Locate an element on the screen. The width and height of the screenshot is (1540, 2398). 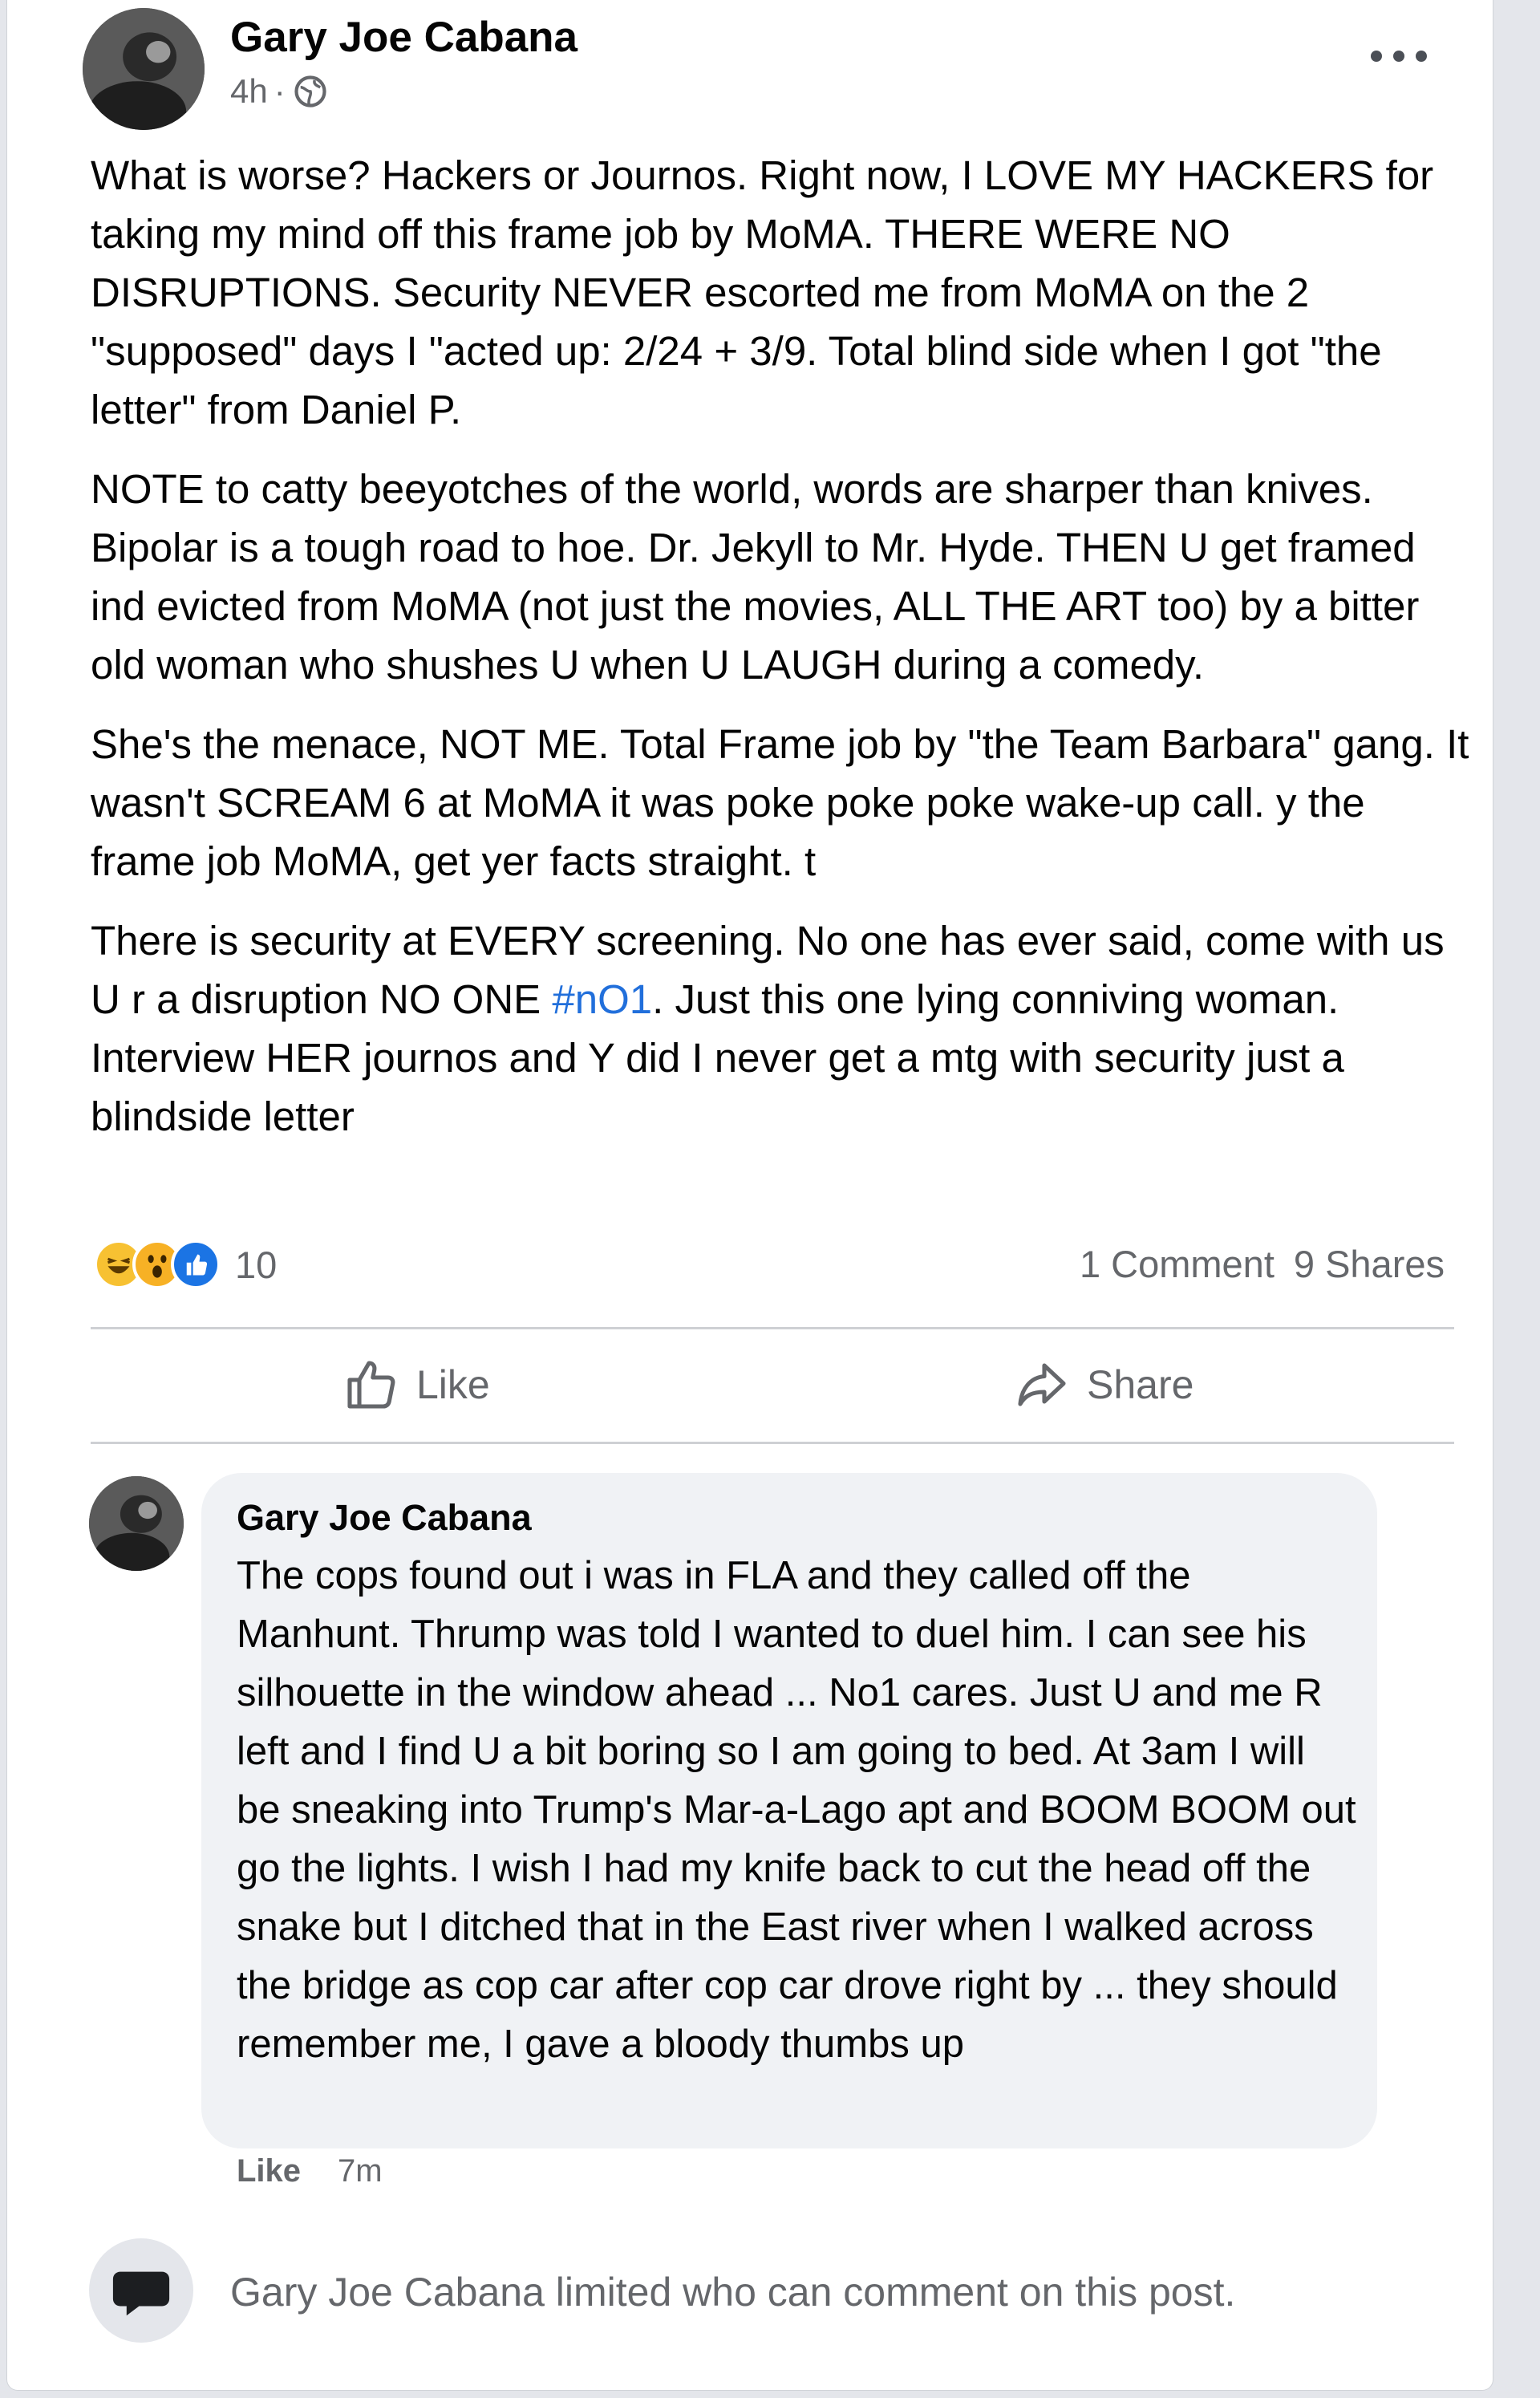
engagement-stats: 1 Comment 9 Shares is located at coordinates (1262, 1264).